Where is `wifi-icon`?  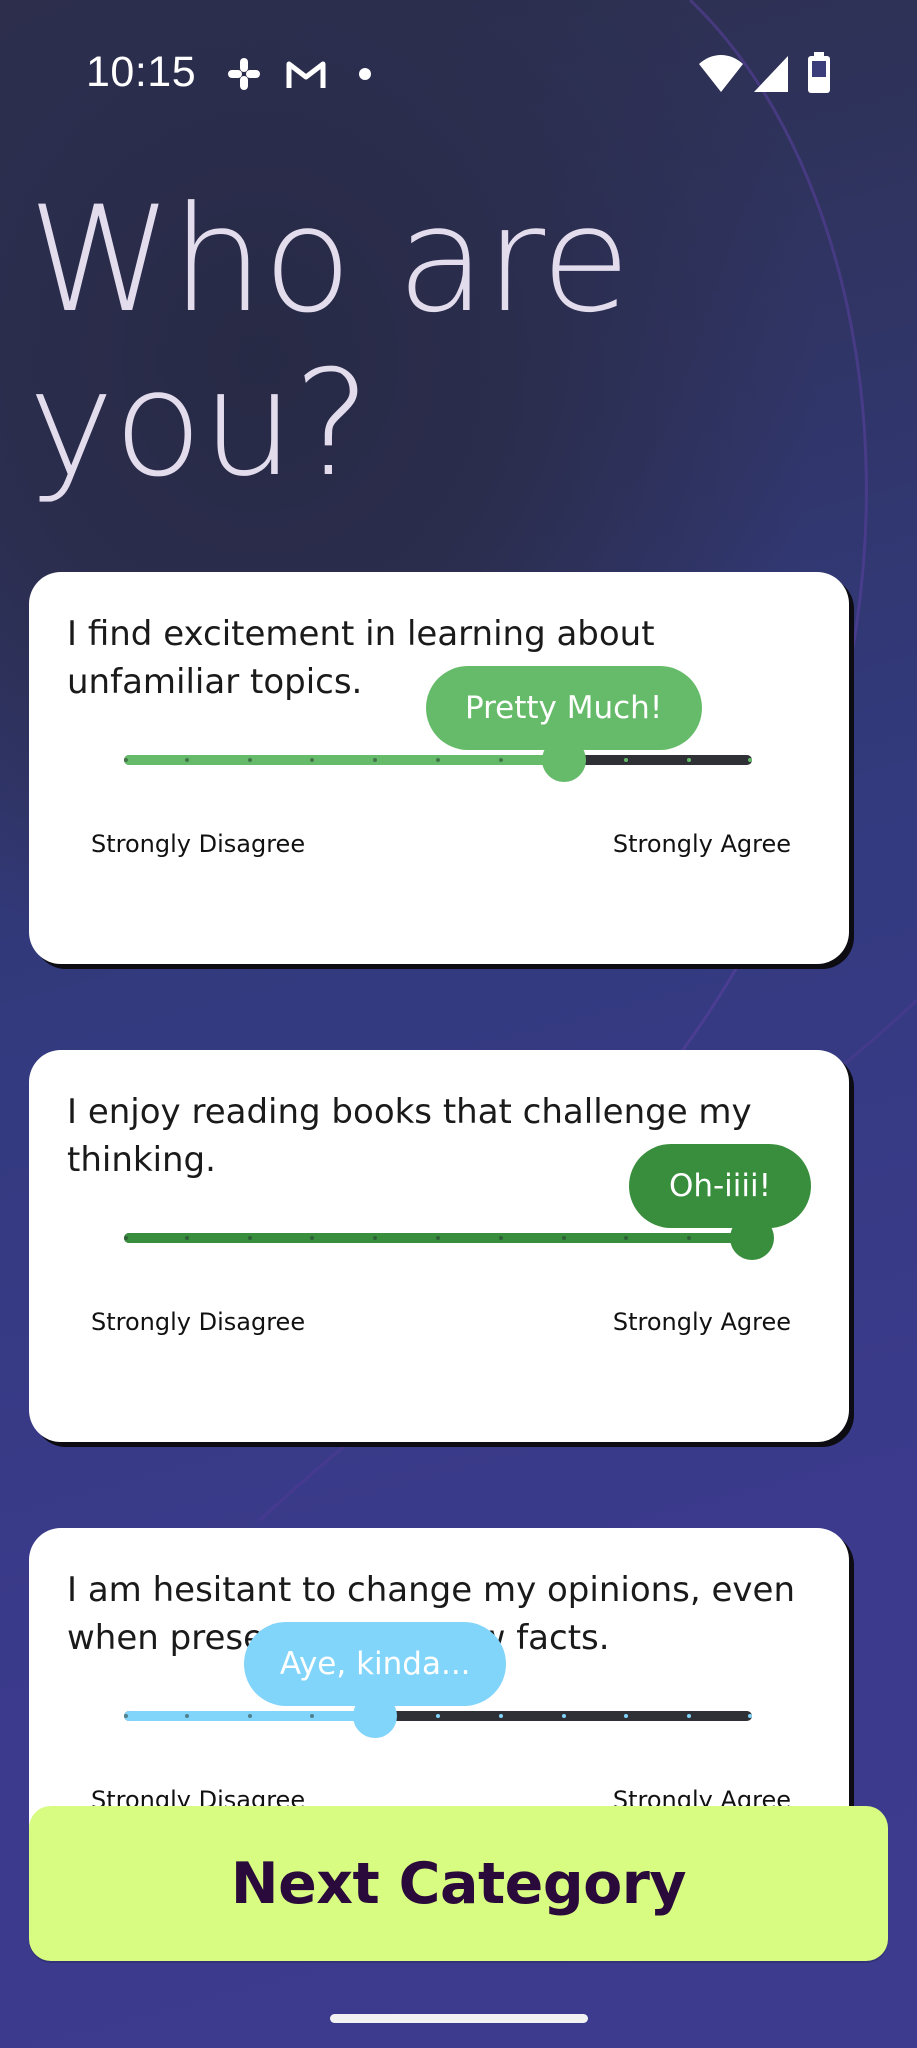
wifi-icon is located at coordinates (721, 73).